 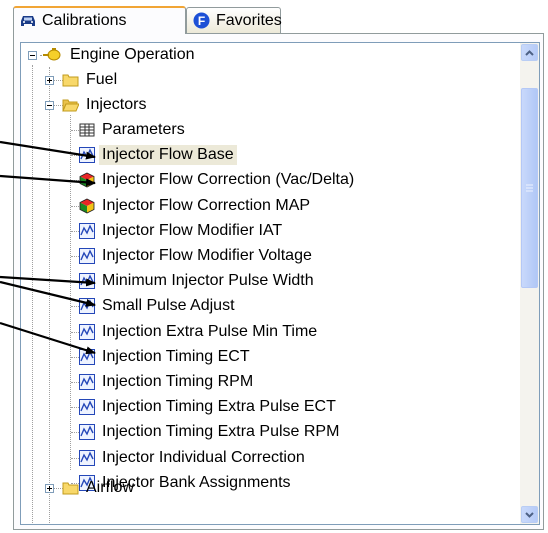 I want to click on tab-calibrations: Calibrations, so click(x=99, y=20).